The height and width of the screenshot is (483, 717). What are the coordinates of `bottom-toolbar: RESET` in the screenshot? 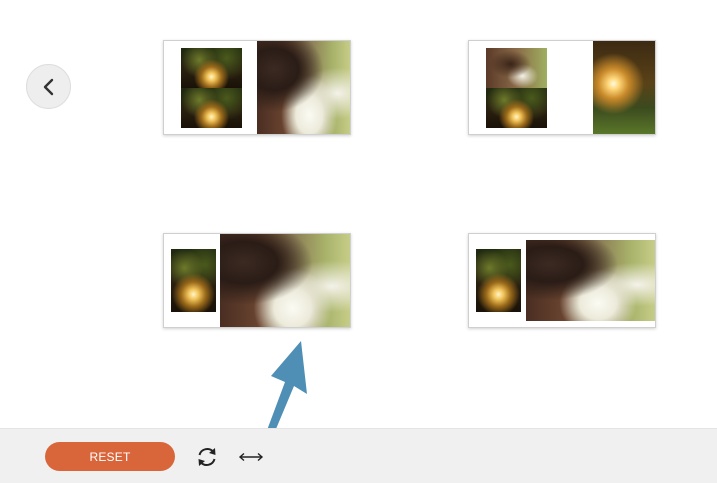 It's located at (358, 455).